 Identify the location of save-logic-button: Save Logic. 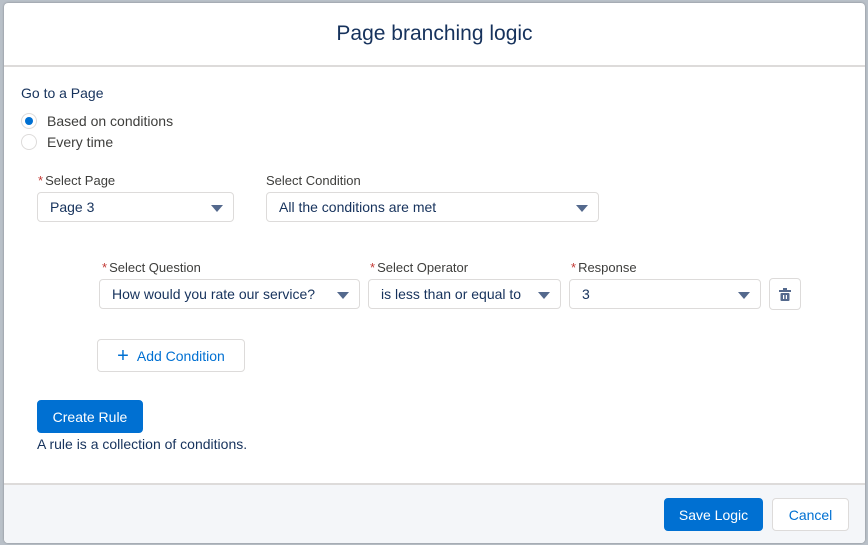
(713, 514).